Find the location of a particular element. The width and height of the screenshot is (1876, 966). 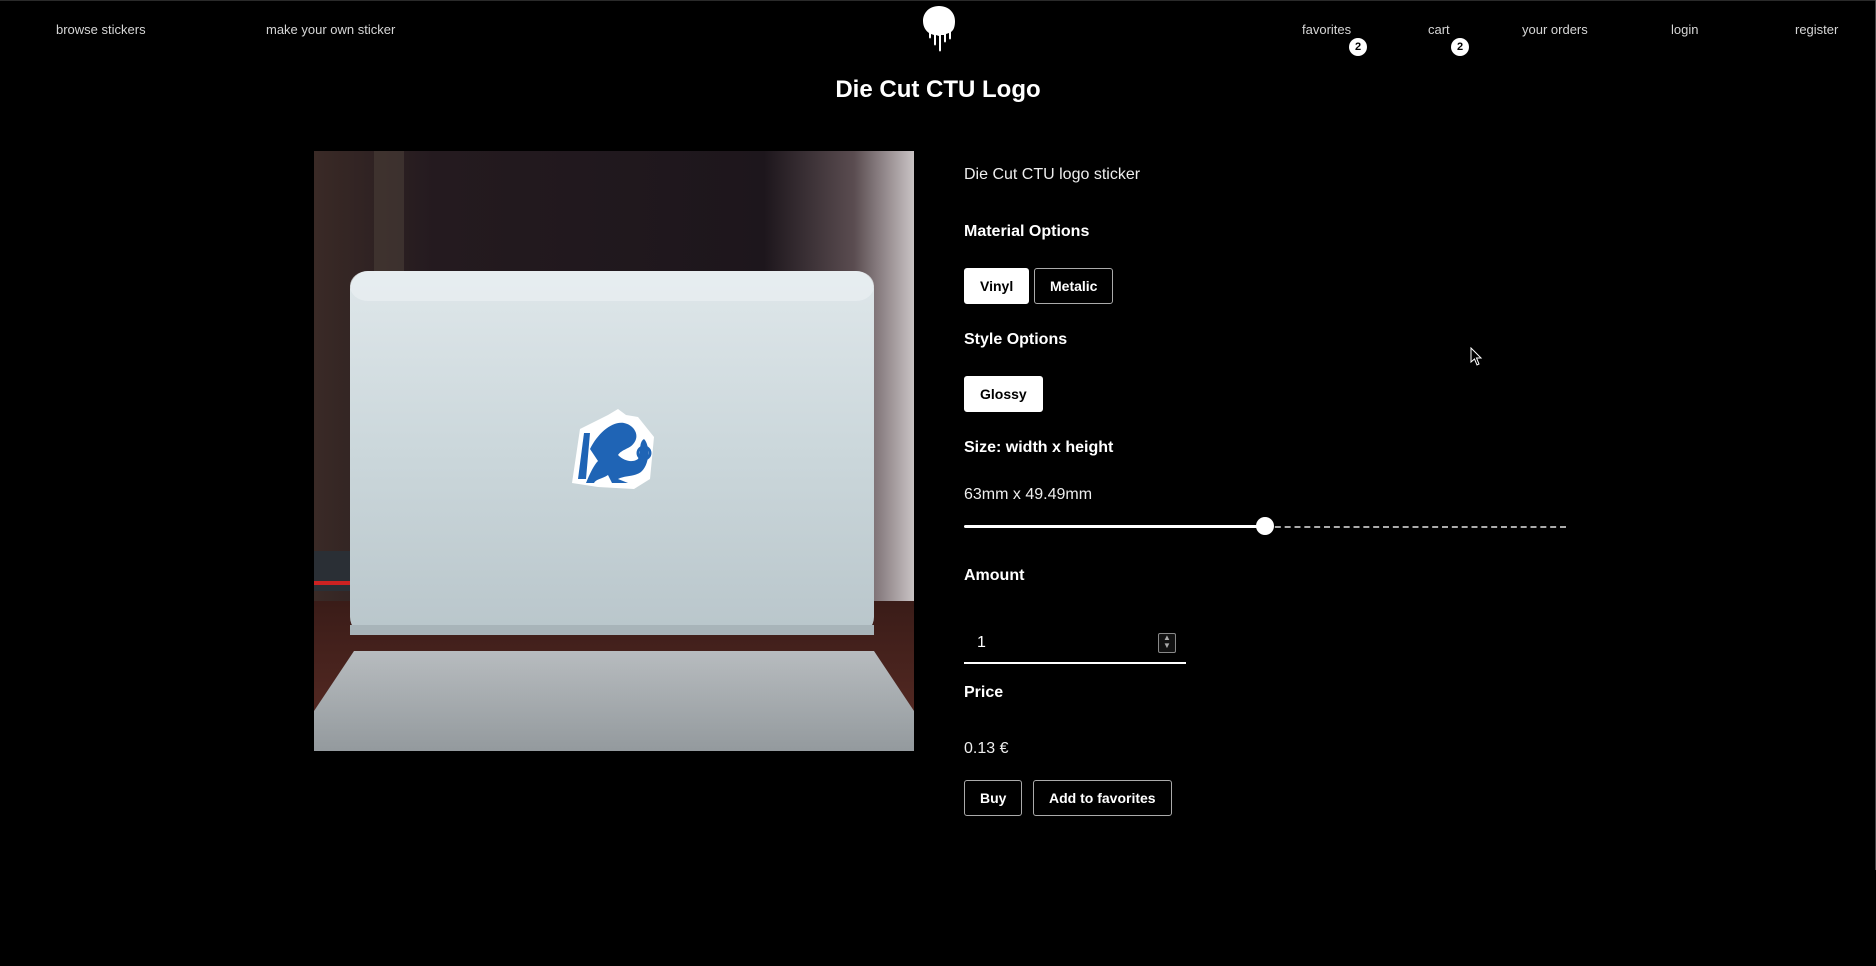

style-options-label: Style Options is located at coordinates (1016, 339).